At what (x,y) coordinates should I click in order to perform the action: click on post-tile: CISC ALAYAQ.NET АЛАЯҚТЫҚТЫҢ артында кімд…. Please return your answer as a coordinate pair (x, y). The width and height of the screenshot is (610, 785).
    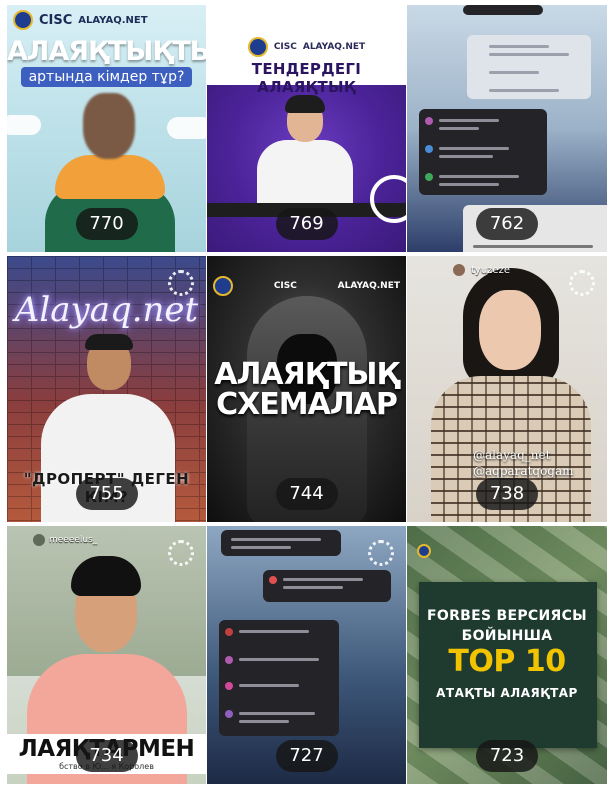
    Looking at the image, I should click on (106, 128).